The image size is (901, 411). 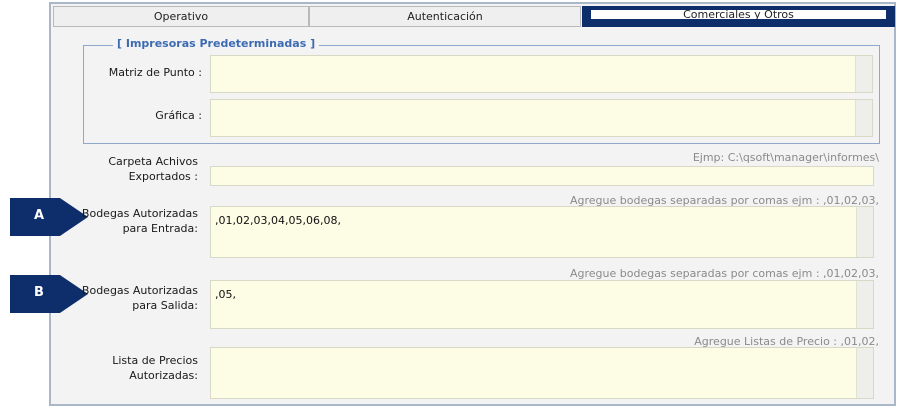 I want to click on price-lists-scrollbar, so click(x=864, y=373).